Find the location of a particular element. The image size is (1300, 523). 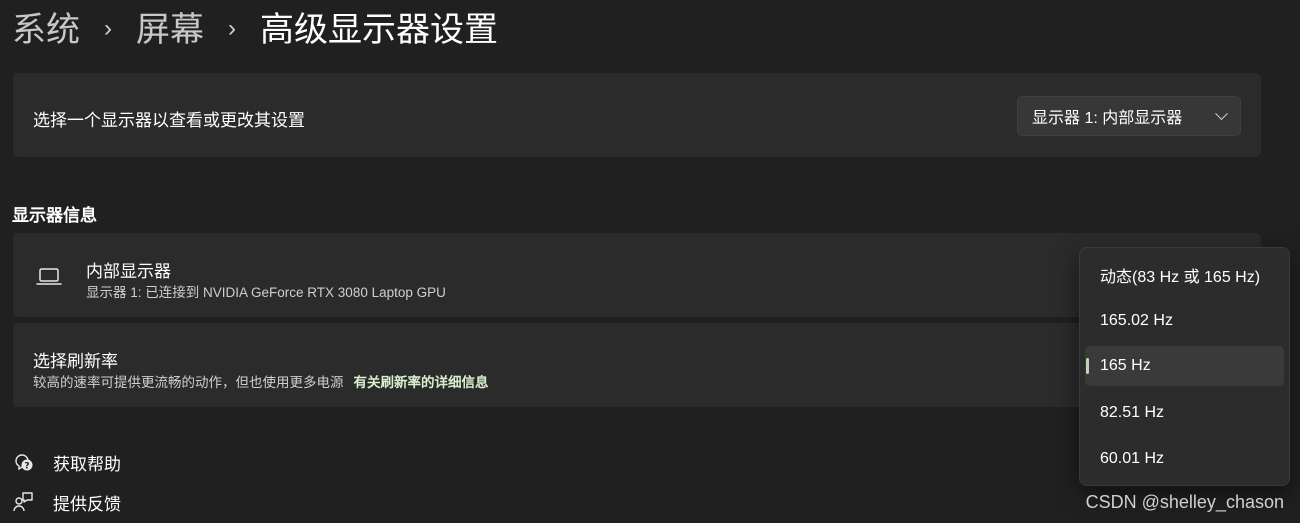

refresh-option-label: 165 Hz is located at coordinates (1125, 365).